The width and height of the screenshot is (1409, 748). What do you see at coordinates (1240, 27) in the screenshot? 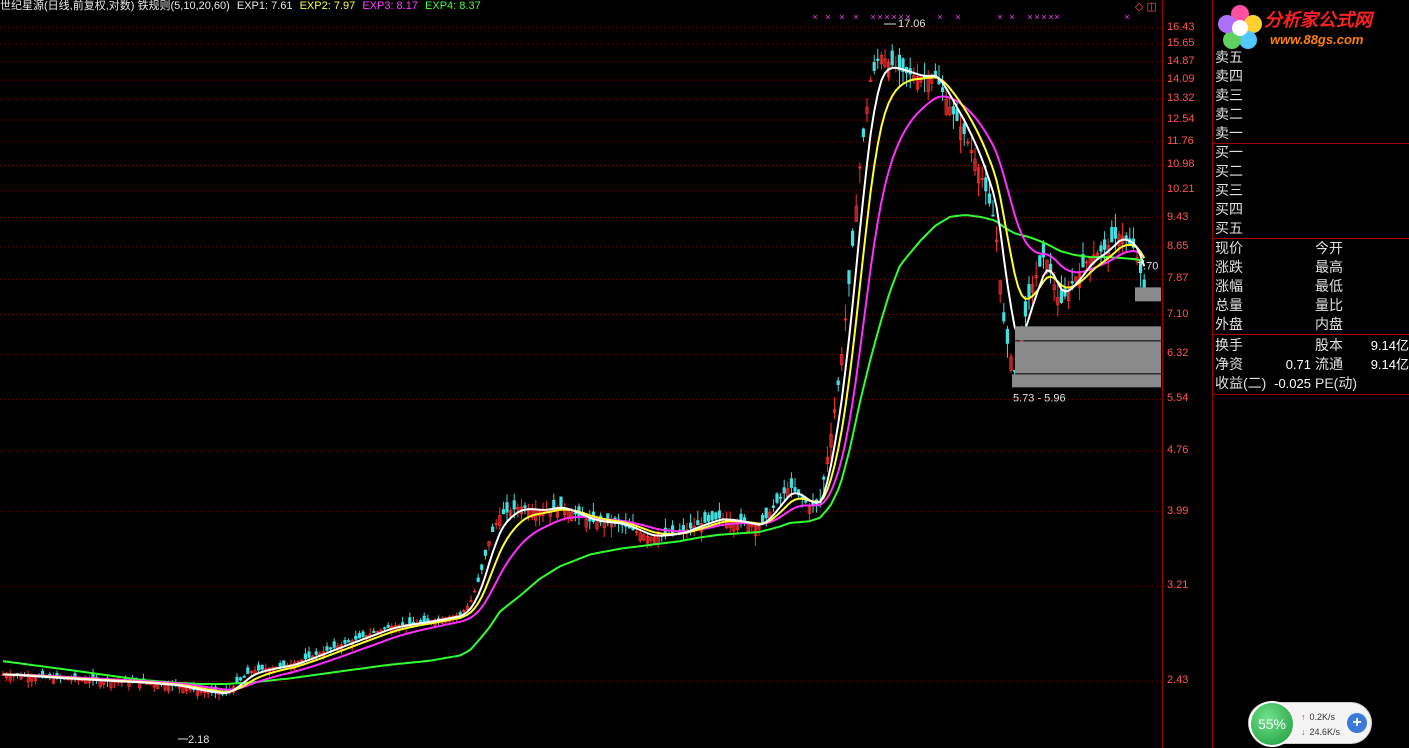
I see `flower-logo-icon` at bounding box center [1240, 27].